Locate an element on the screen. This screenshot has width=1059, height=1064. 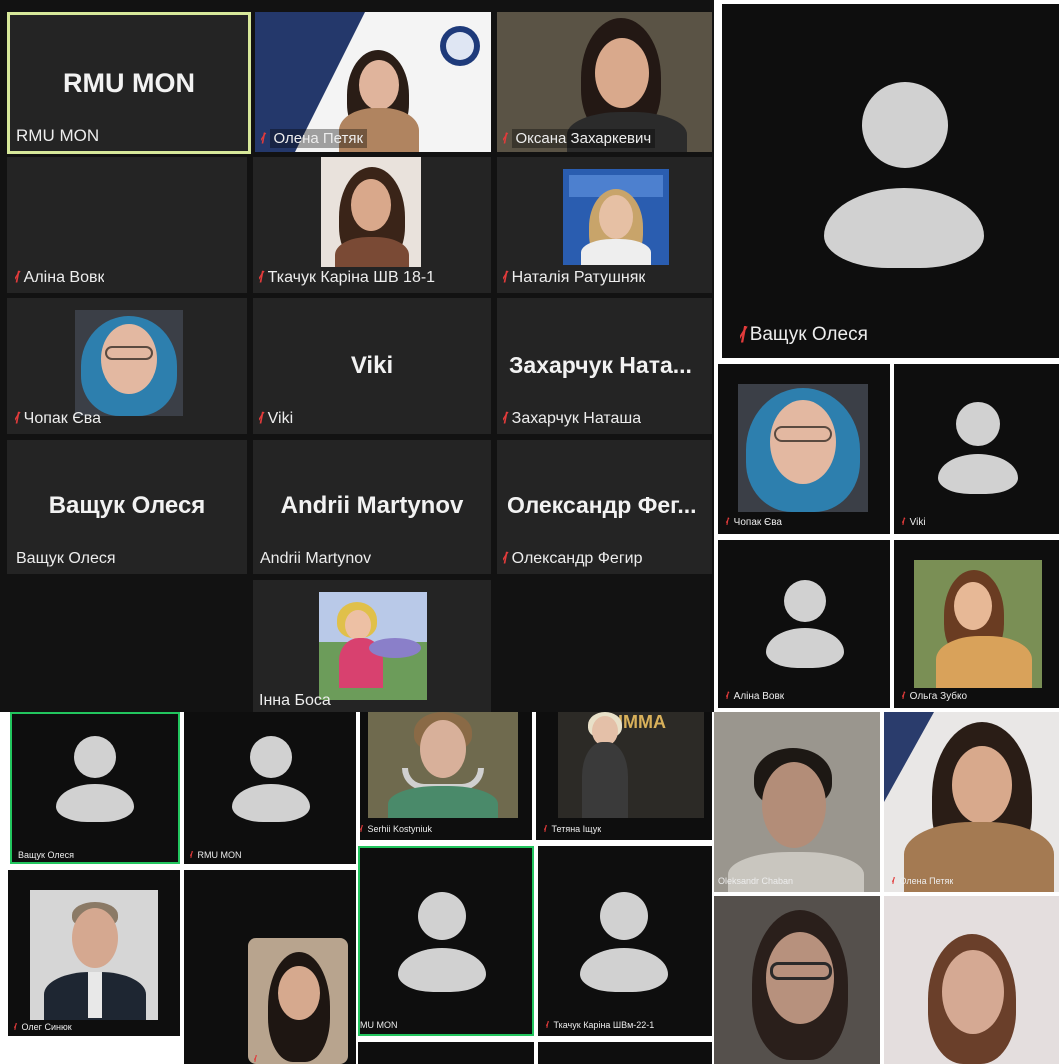
participant-tile-tetiana-ishchuk: IMMA ⁄̸ Тетяна Іщук is located at coordinates (624, 776).